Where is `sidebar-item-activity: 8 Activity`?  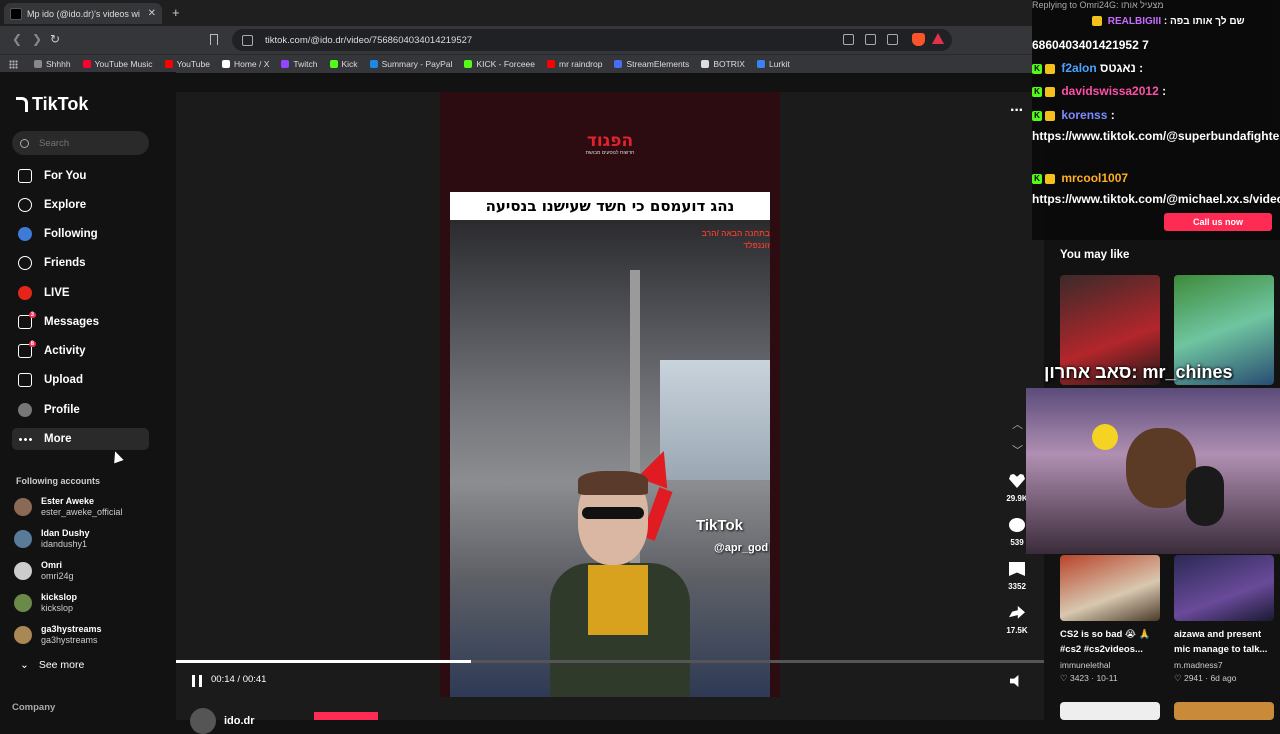
sidebar-item-activity: 8 Activity is located at coordinates (80, 351).